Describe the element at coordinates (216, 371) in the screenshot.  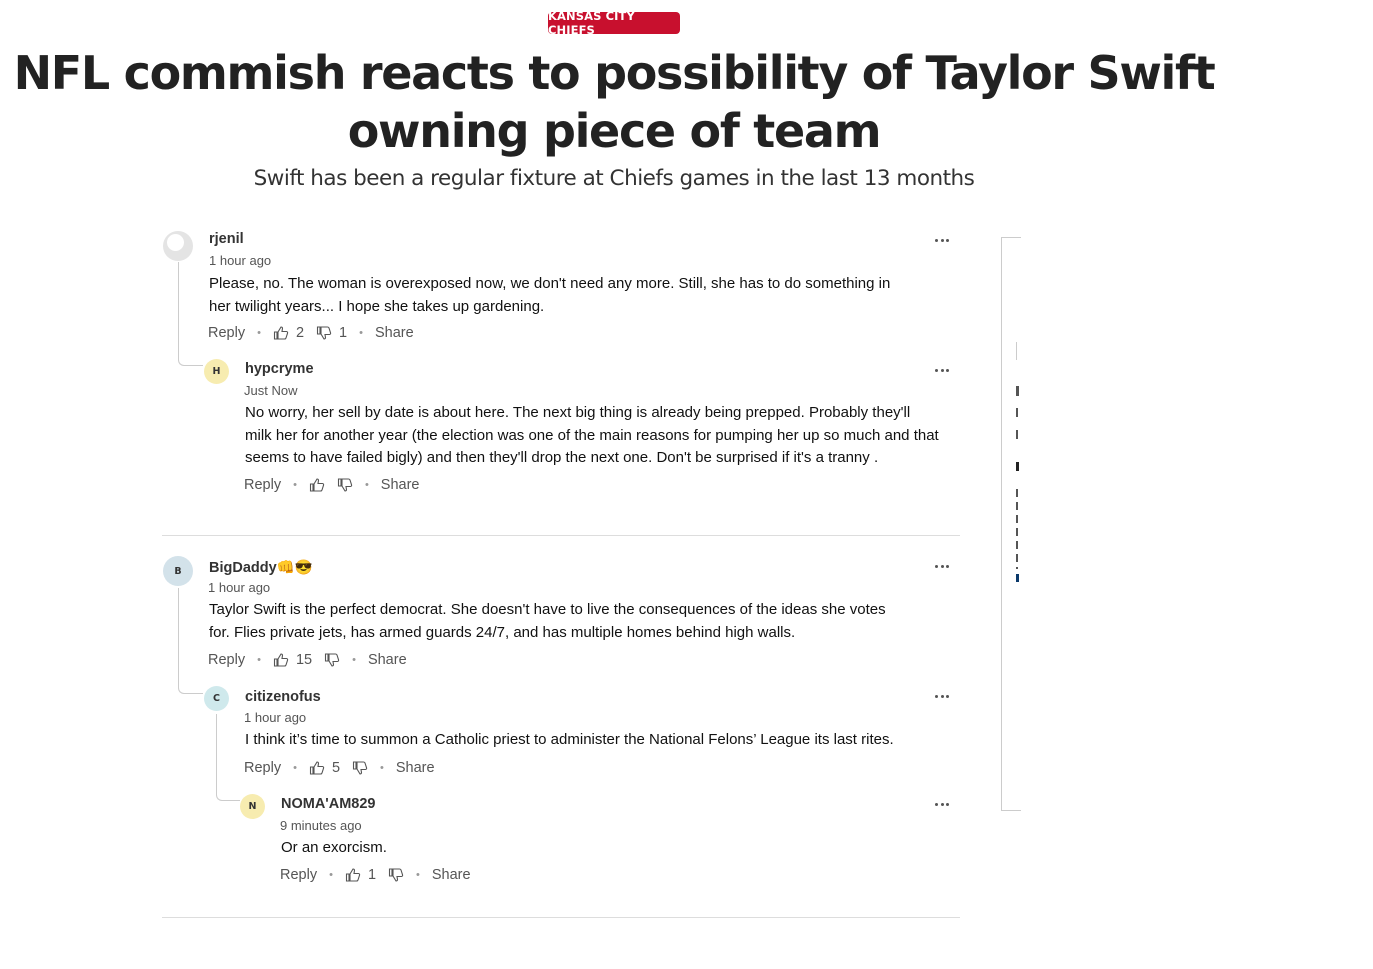
I see `user-avatar: H` at that location.